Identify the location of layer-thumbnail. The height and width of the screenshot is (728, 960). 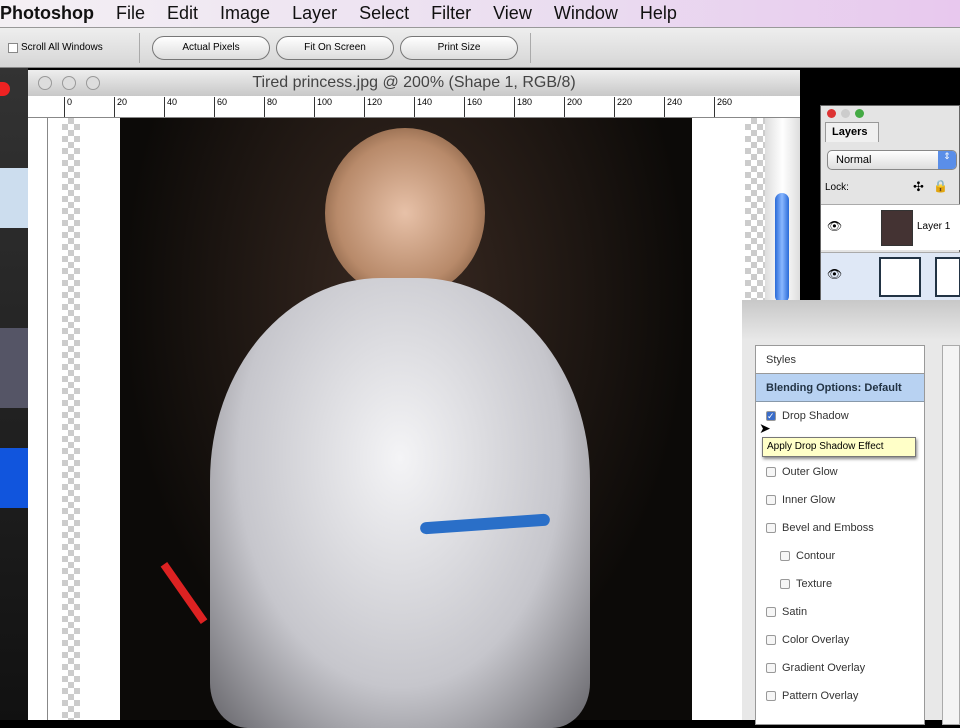
(897, 228).